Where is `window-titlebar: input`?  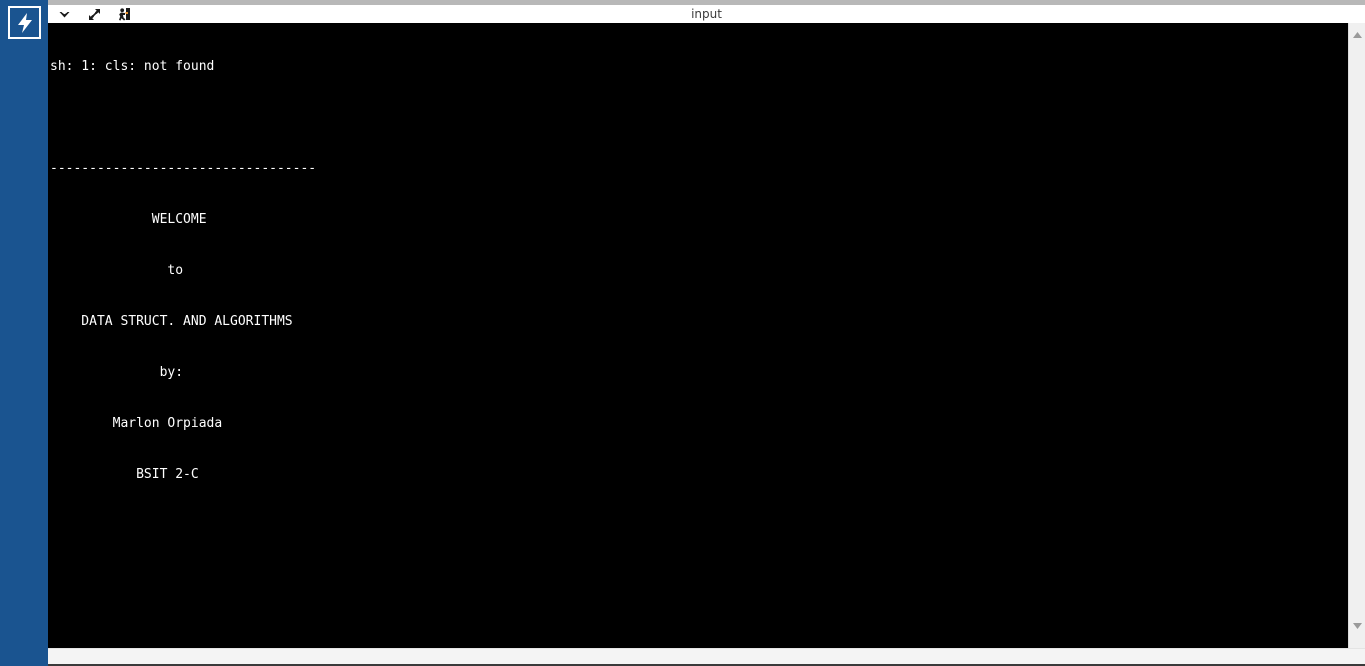
window-titlebar: input is located at coordinates (706, 14).